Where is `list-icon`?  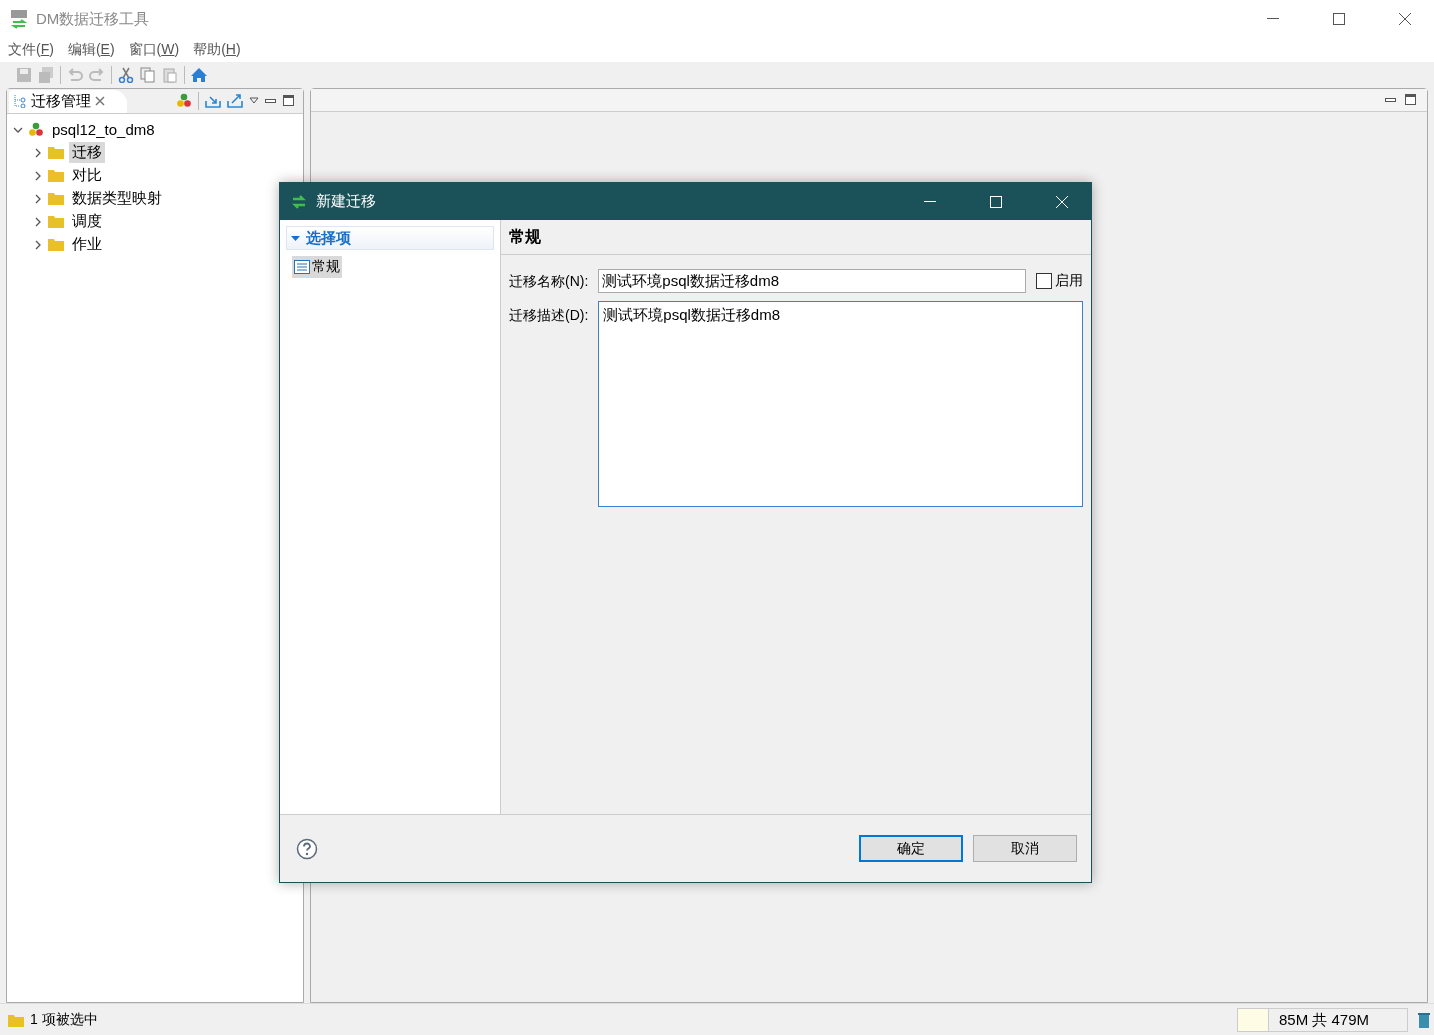 list-icon is located at coordinates (302, 267).